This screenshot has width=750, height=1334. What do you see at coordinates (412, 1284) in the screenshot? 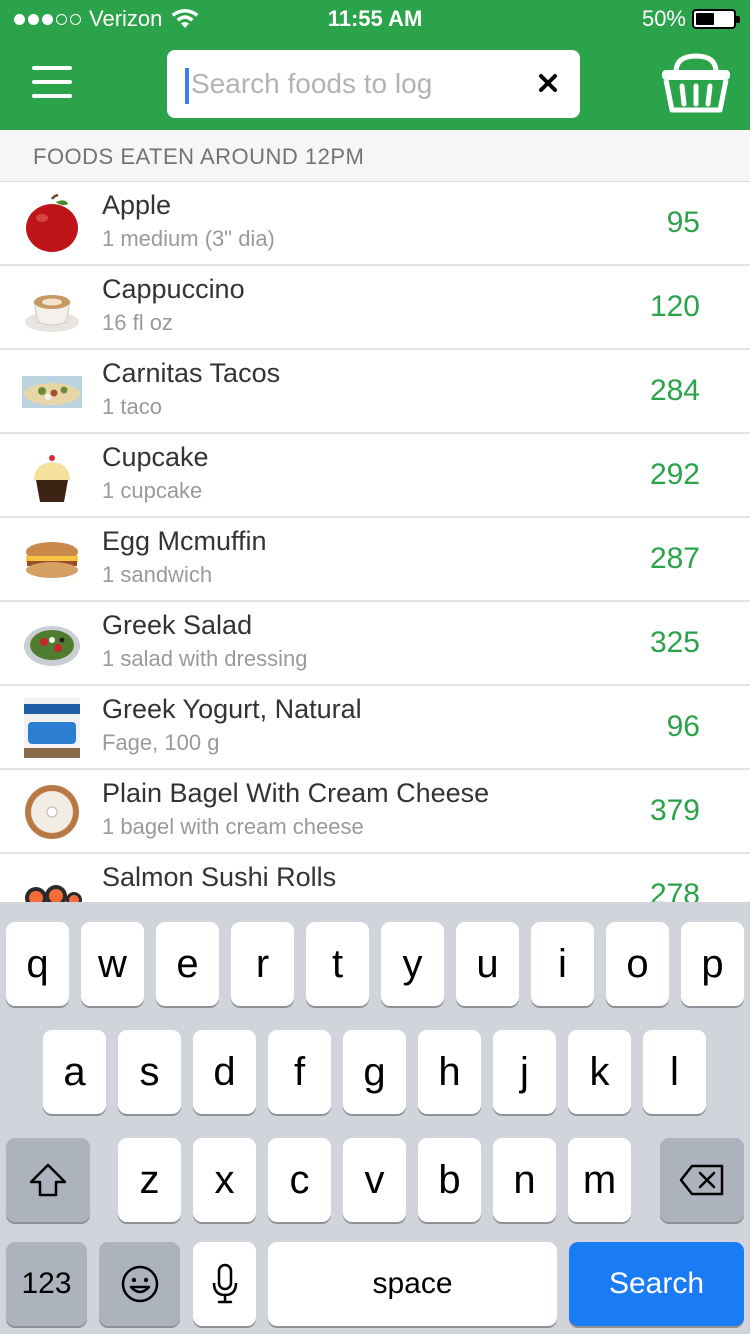
I see `space-key: space` at bounding box center [412, 1284].